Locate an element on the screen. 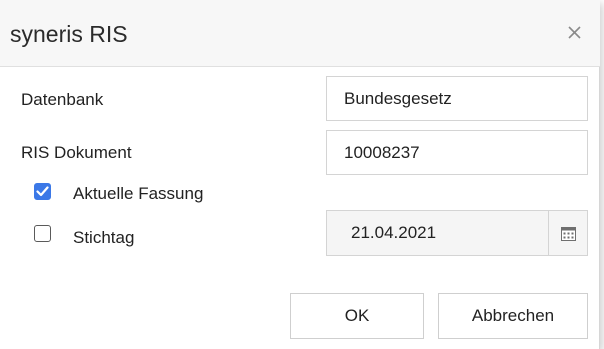 The image size is (604, 349). abbrechen-button: Abbrechen is located at coordinates (513, 316).